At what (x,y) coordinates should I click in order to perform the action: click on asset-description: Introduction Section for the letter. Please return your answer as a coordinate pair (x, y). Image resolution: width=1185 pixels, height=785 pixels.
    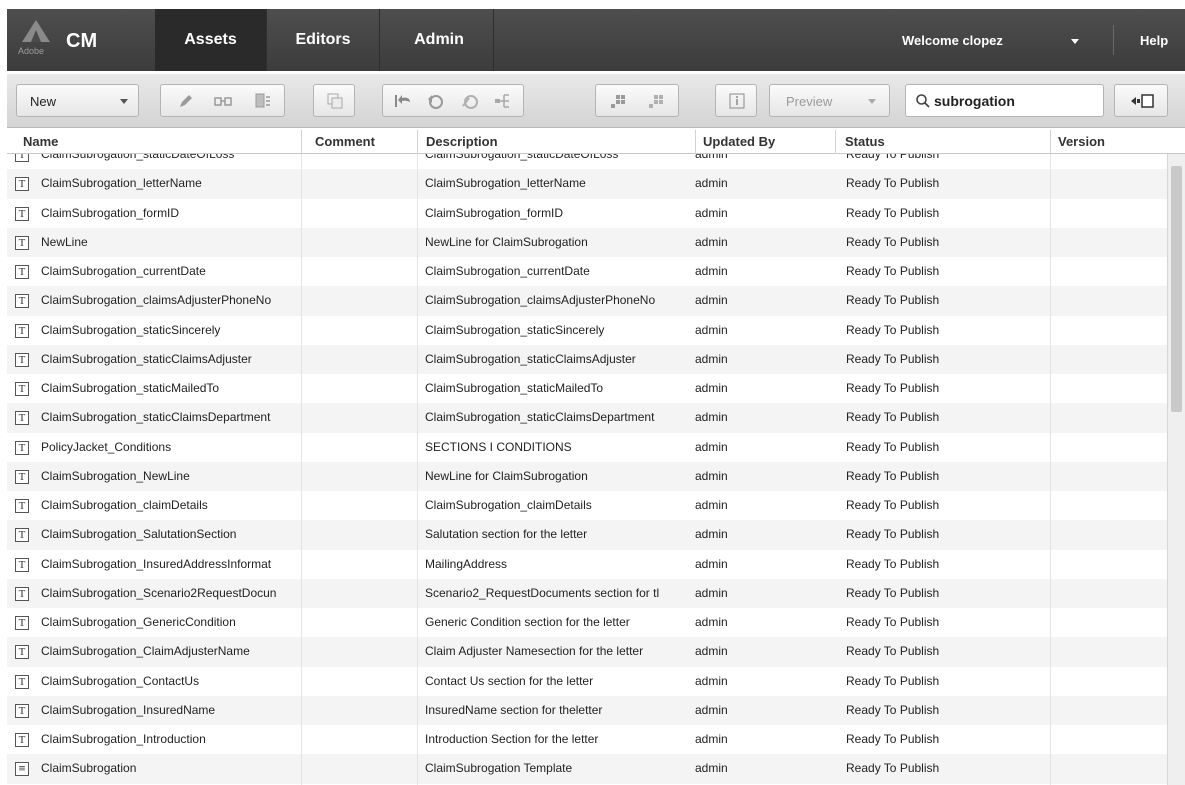
    Looking at the image, I should click on (512, 739).